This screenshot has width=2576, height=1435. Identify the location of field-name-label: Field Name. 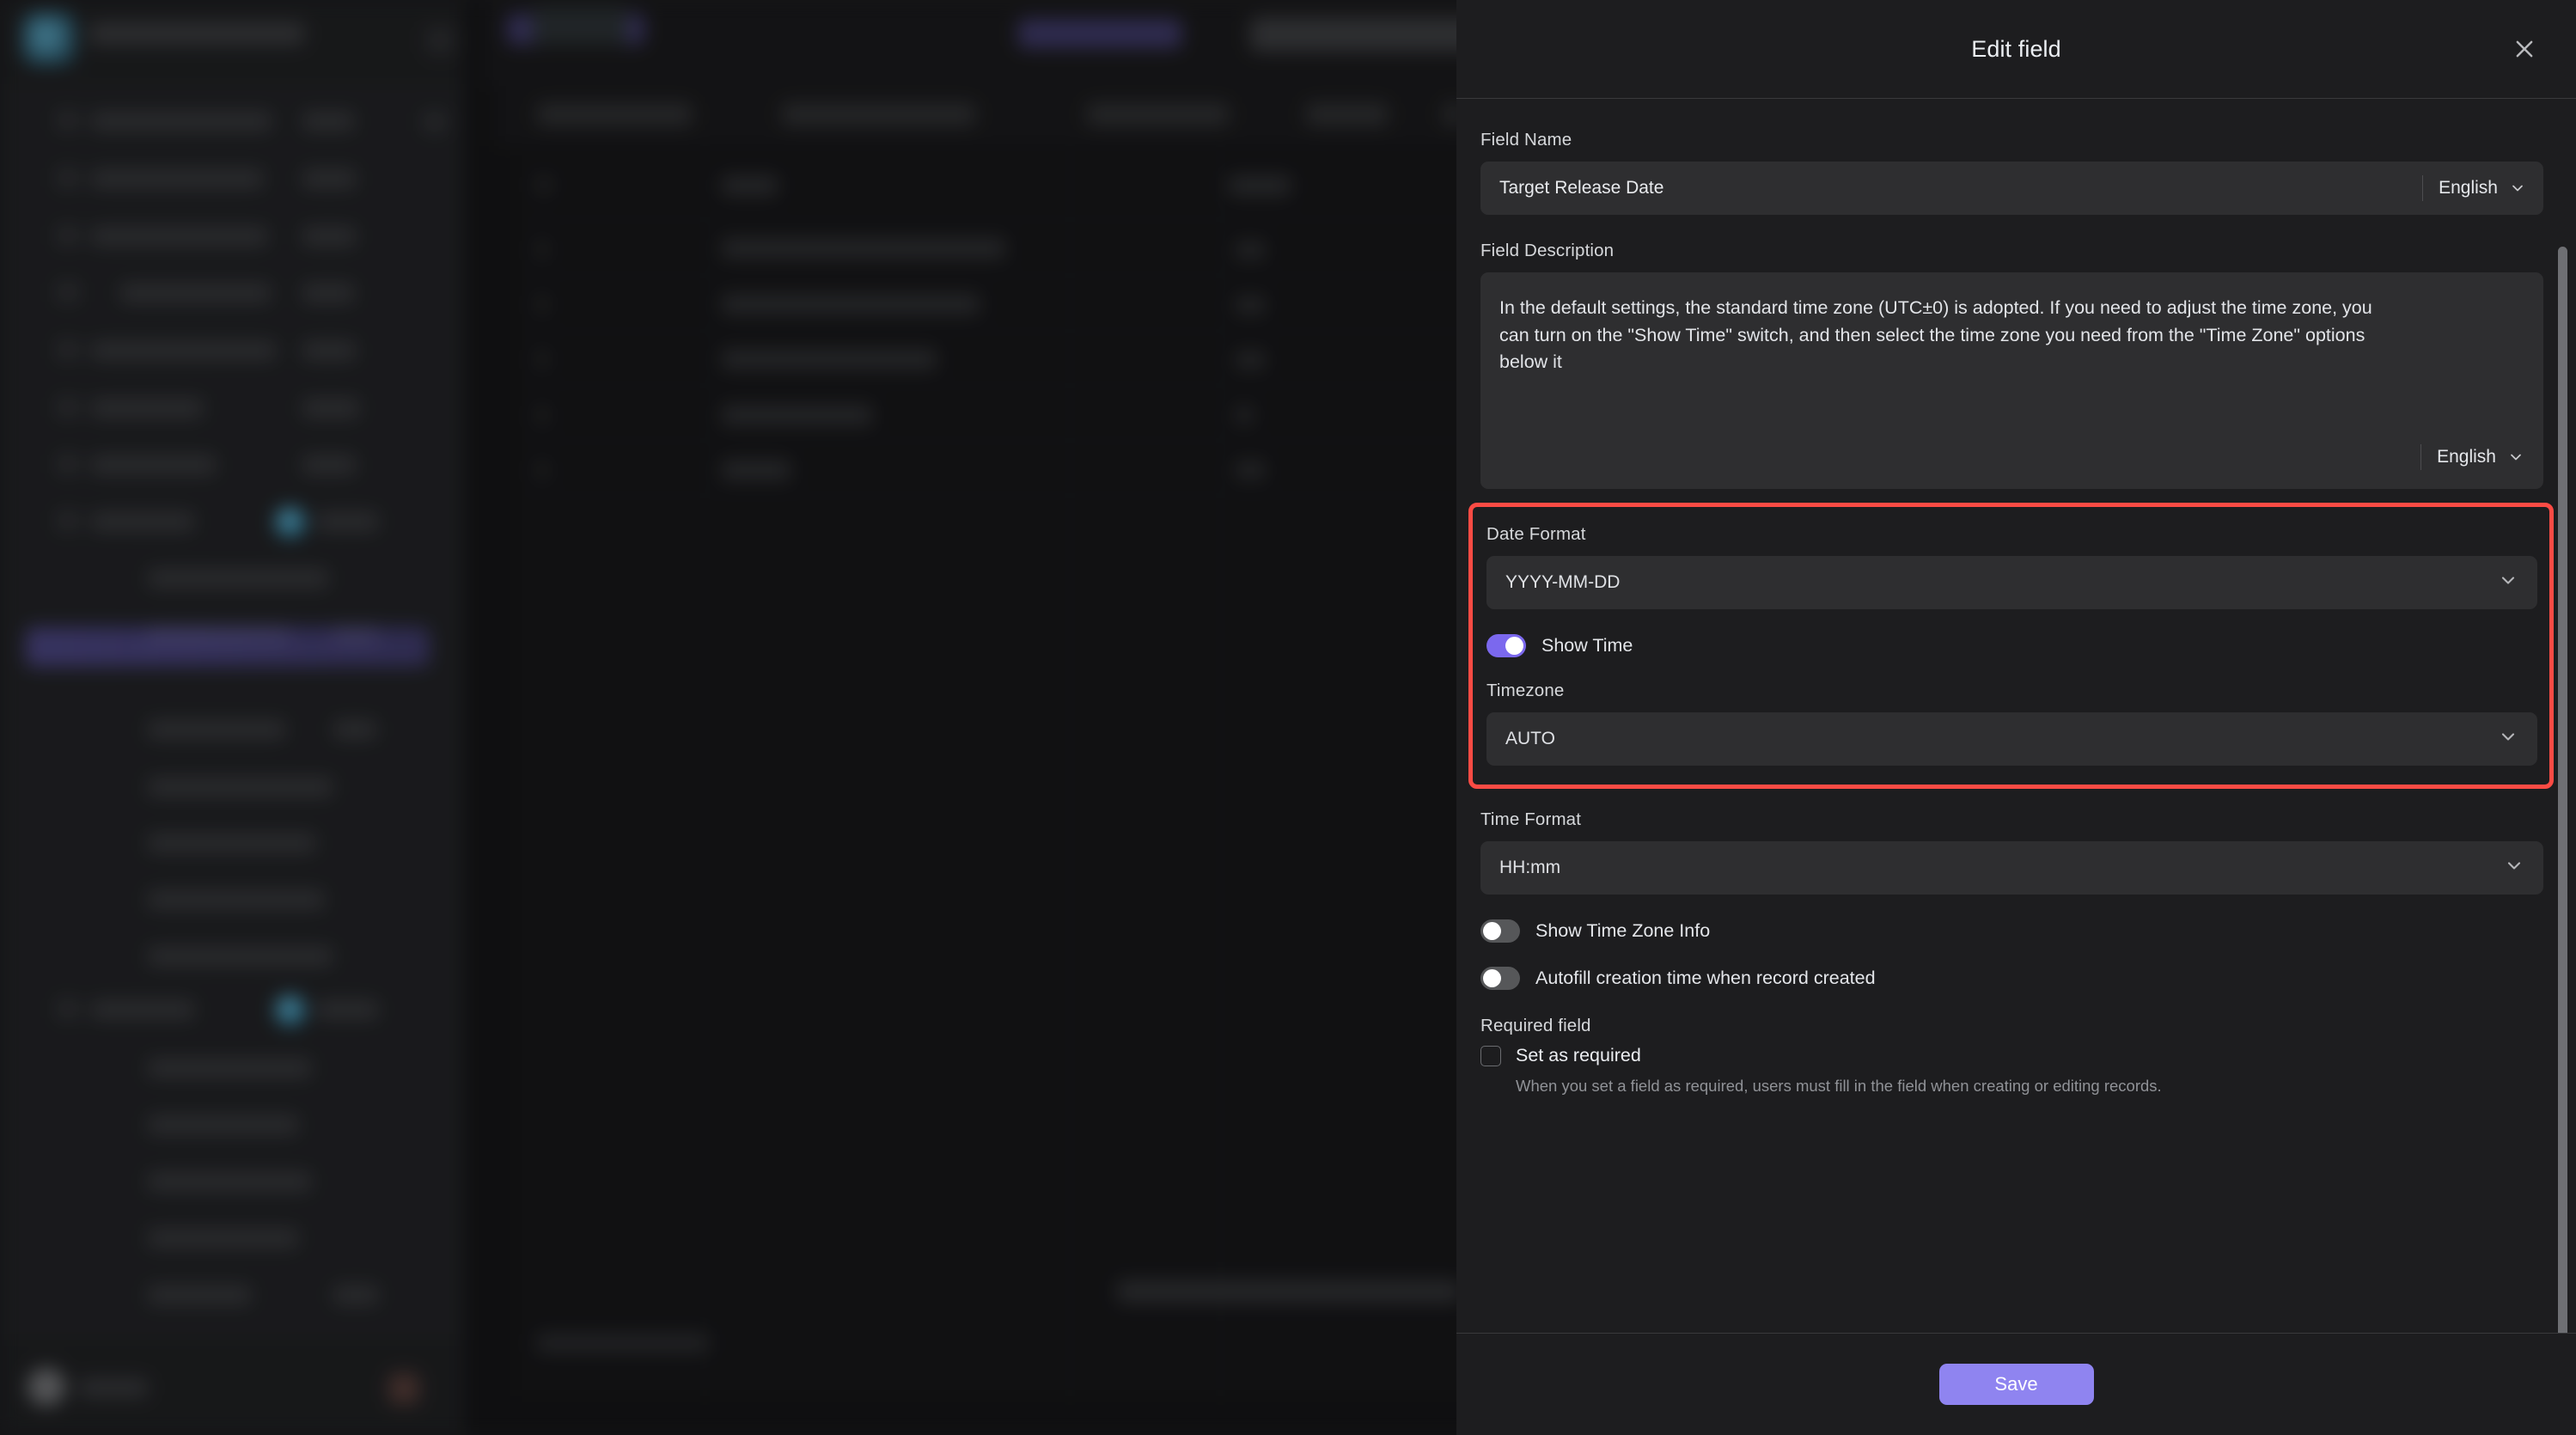
(1526, 140).